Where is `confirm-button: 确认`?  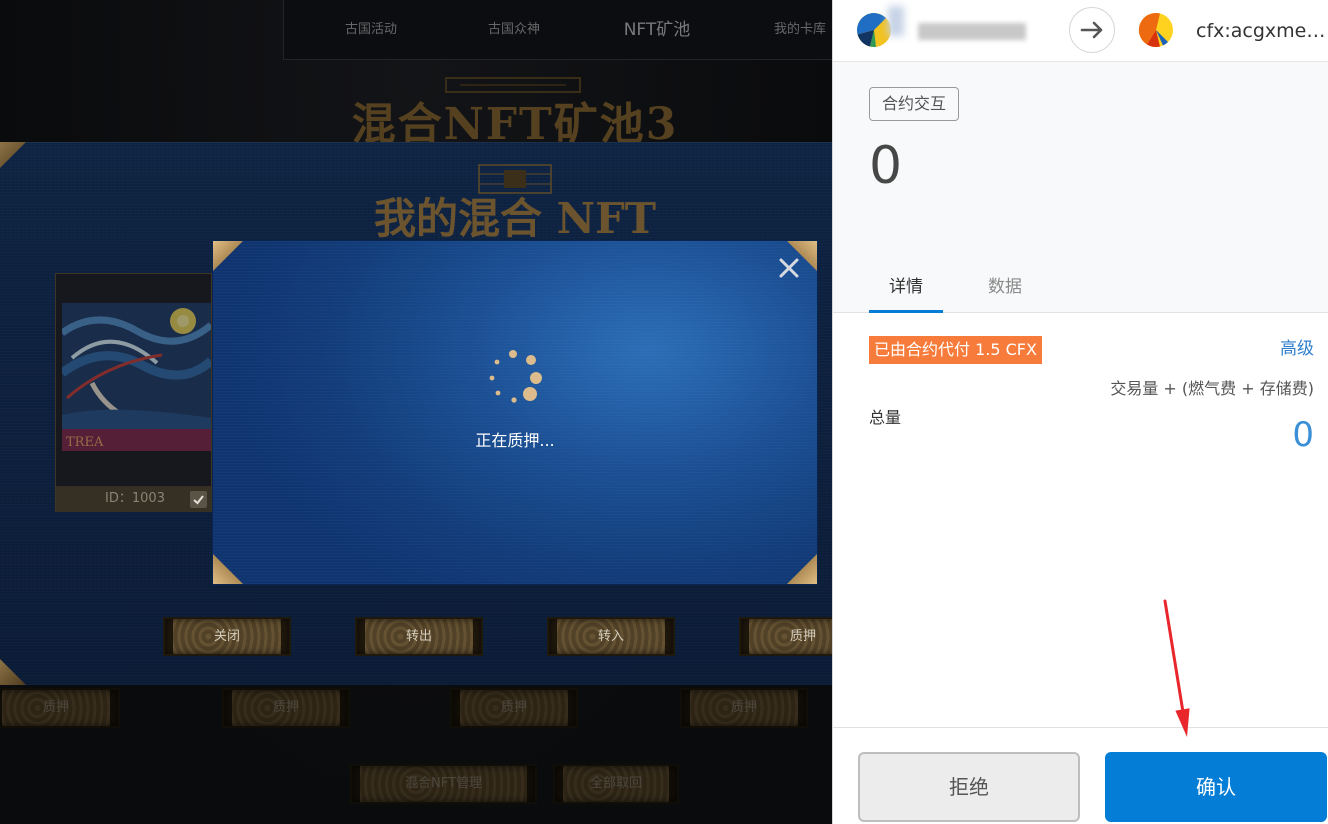
confirm-button: 确认 is located at coordinates (1216, 787).